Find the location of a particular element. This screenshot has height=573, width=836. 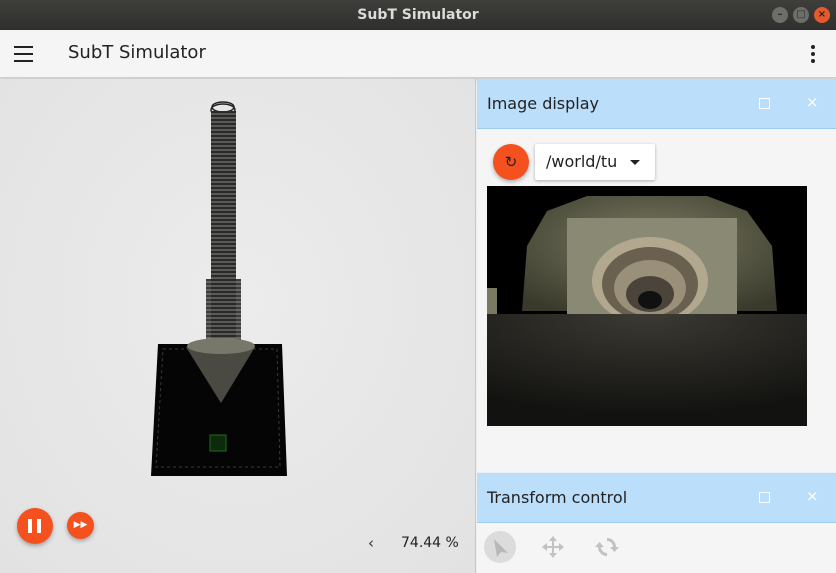

step-forward-button: ▶▶ is located at coordinates (80, 525).